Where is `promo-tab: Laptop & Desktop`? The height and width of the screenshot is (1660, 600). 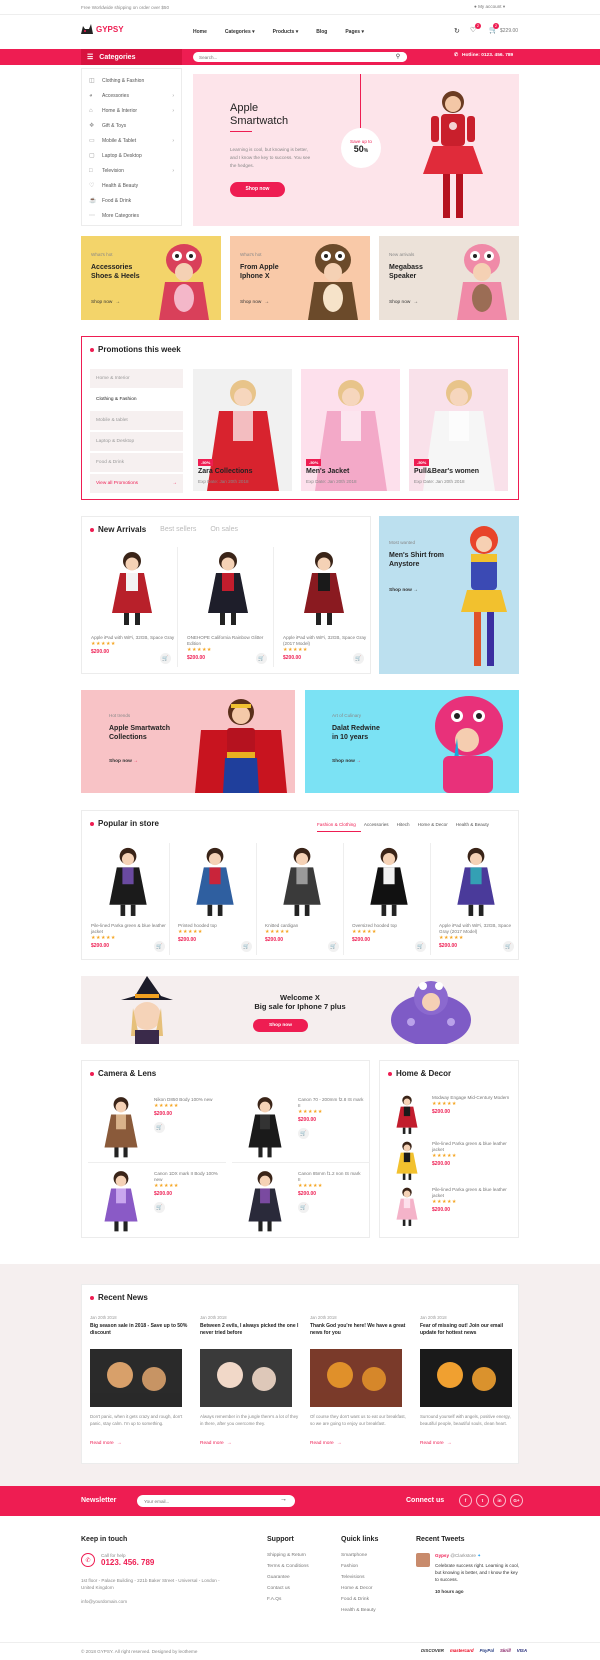
promo-tab: Laptop & Desktop is located at coordinates (136, 441).